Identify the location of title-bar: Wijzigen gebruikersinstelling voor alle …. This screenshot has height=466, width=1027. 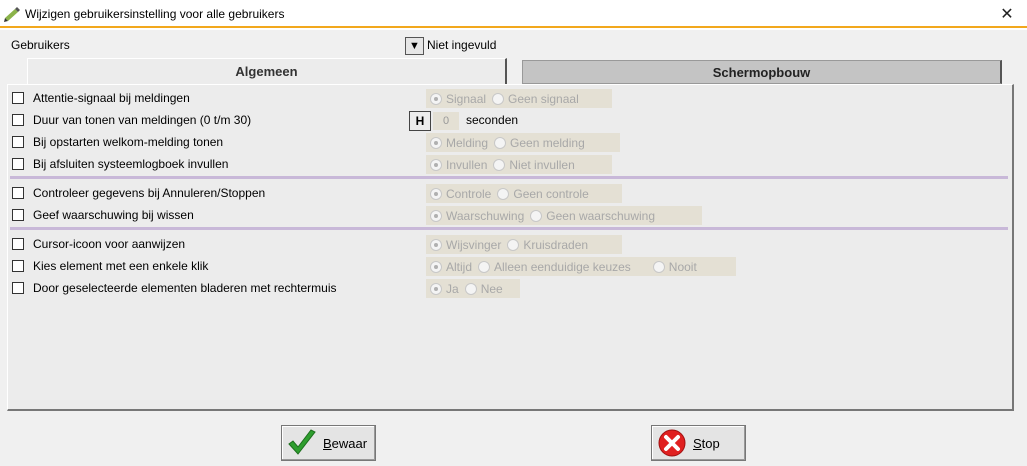
(513, 14).